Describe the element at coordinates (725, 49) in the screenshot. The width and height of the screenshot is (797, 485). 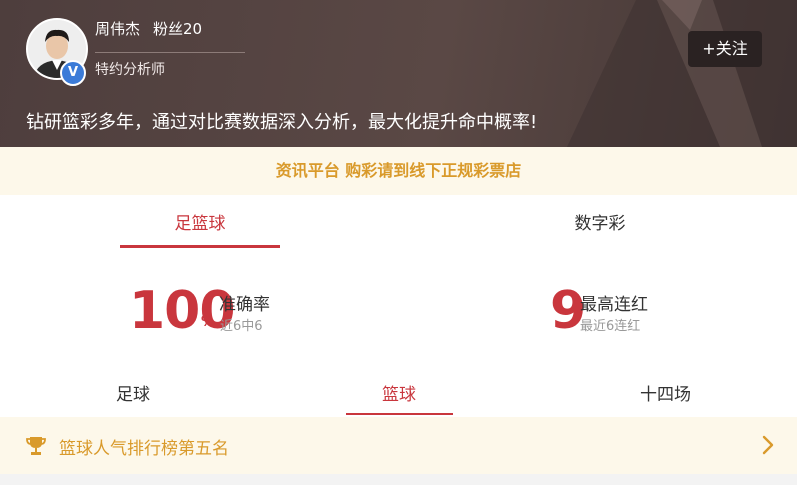
I see `follow-button: +关注` at that location.